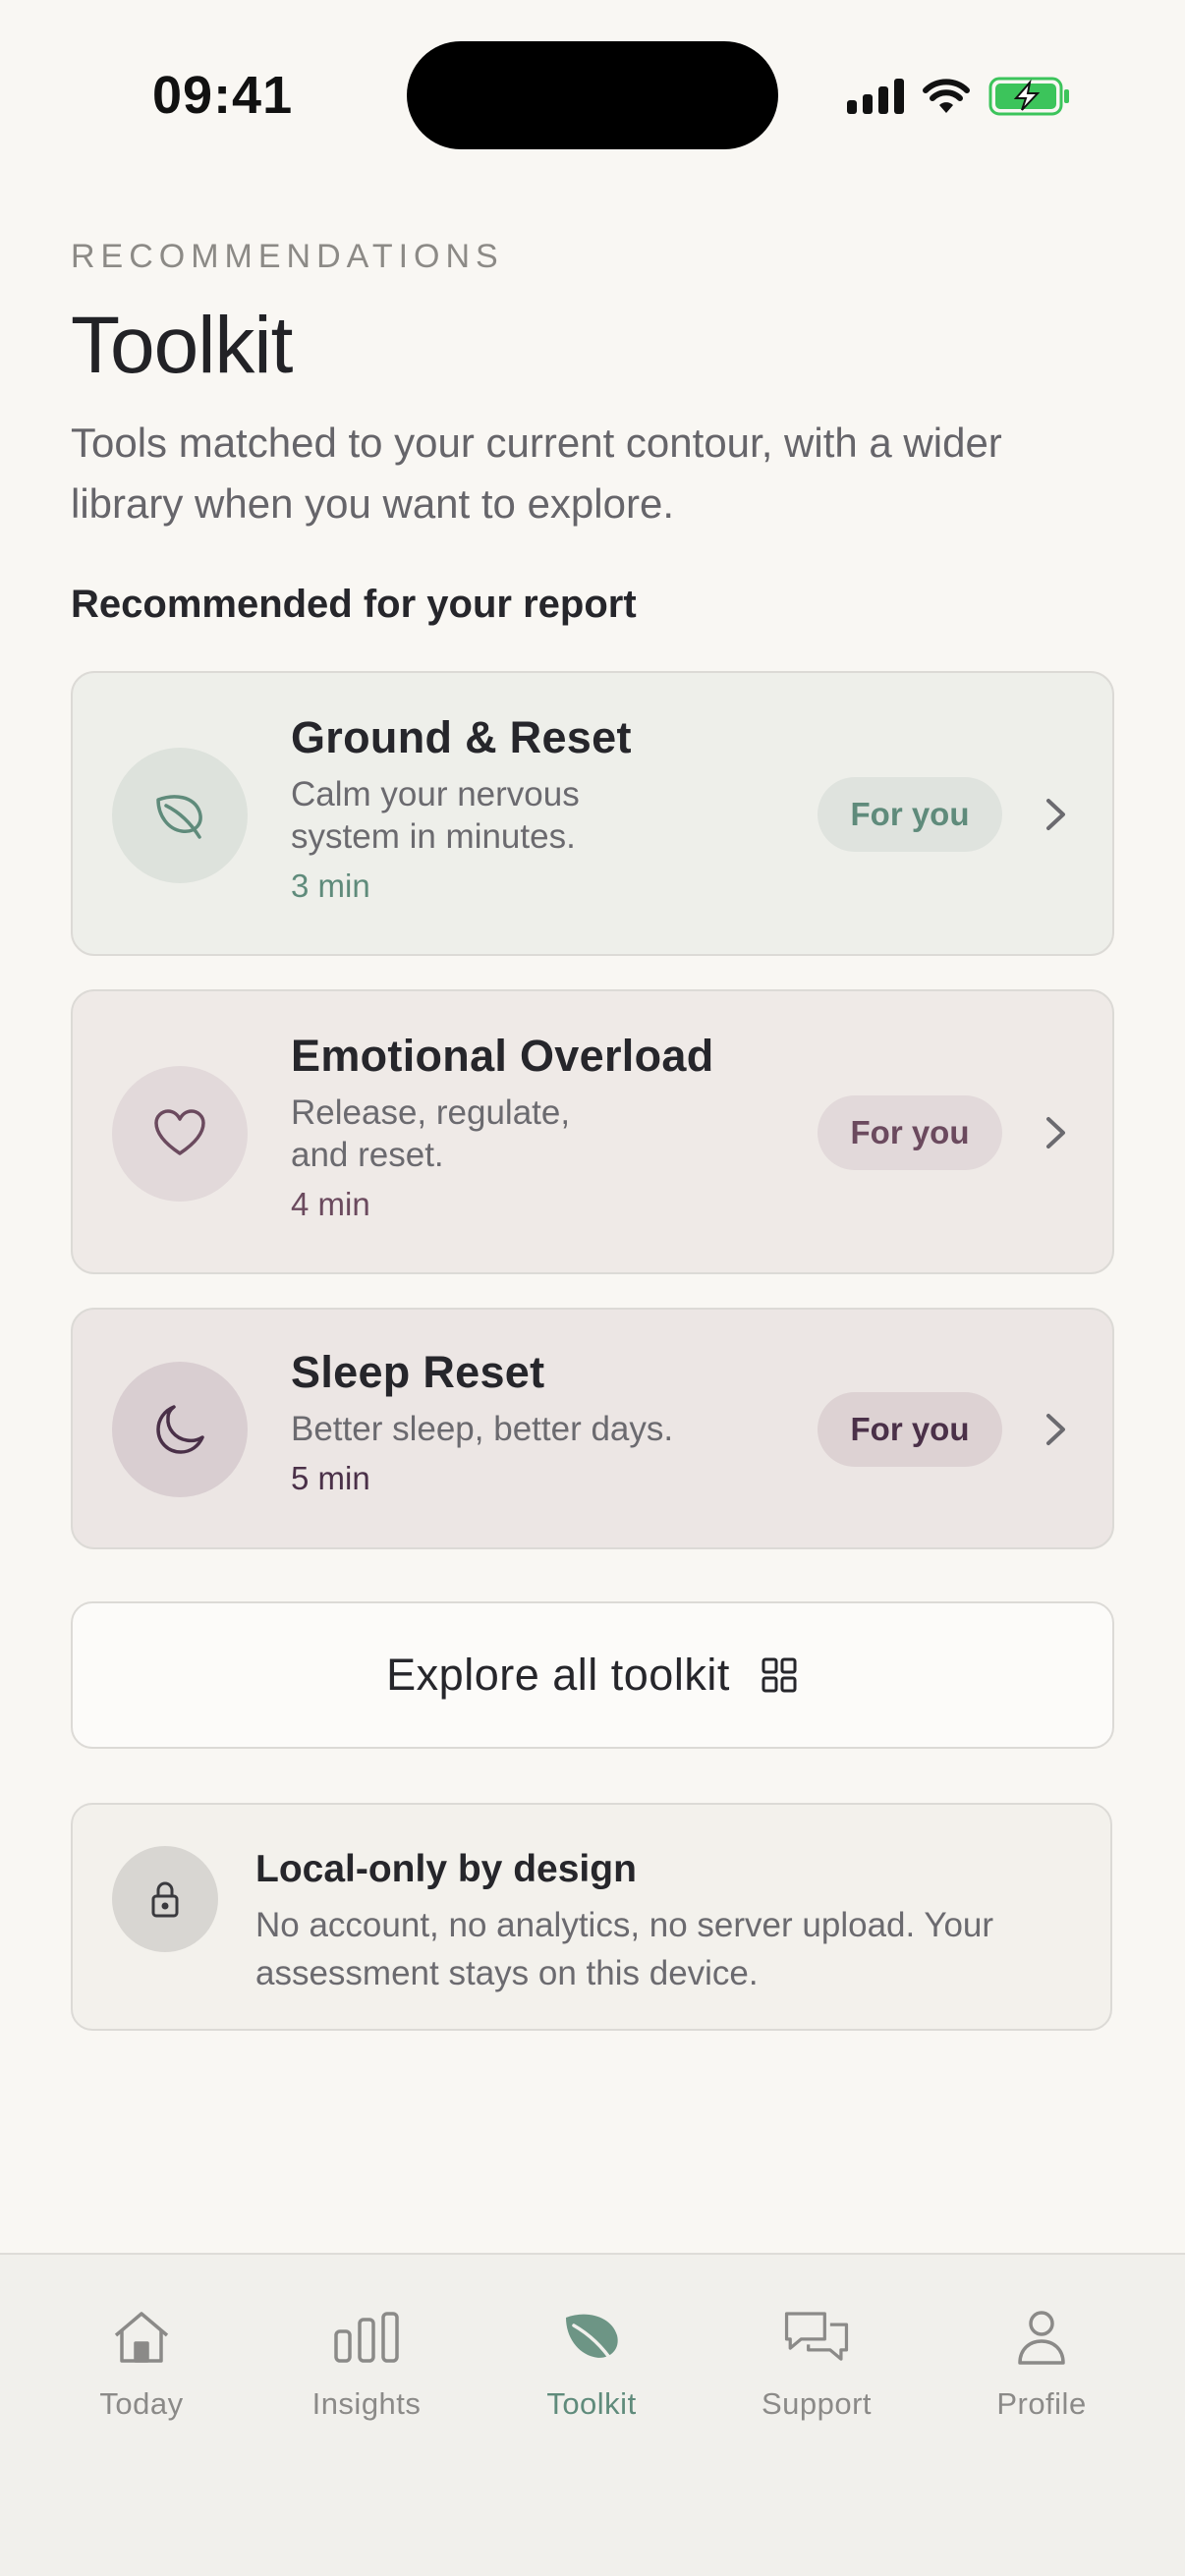  Describe the element at coordinates (418, 1372) in the screenshot. I see `card-title: Sleep Reset` at that location.